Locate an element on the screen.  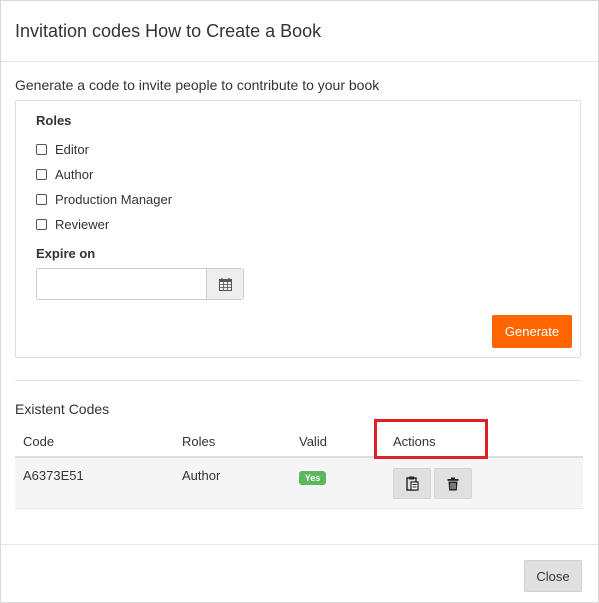
modal-title: Invitation codes How to Create a Book is located at coordinates (168, 31).